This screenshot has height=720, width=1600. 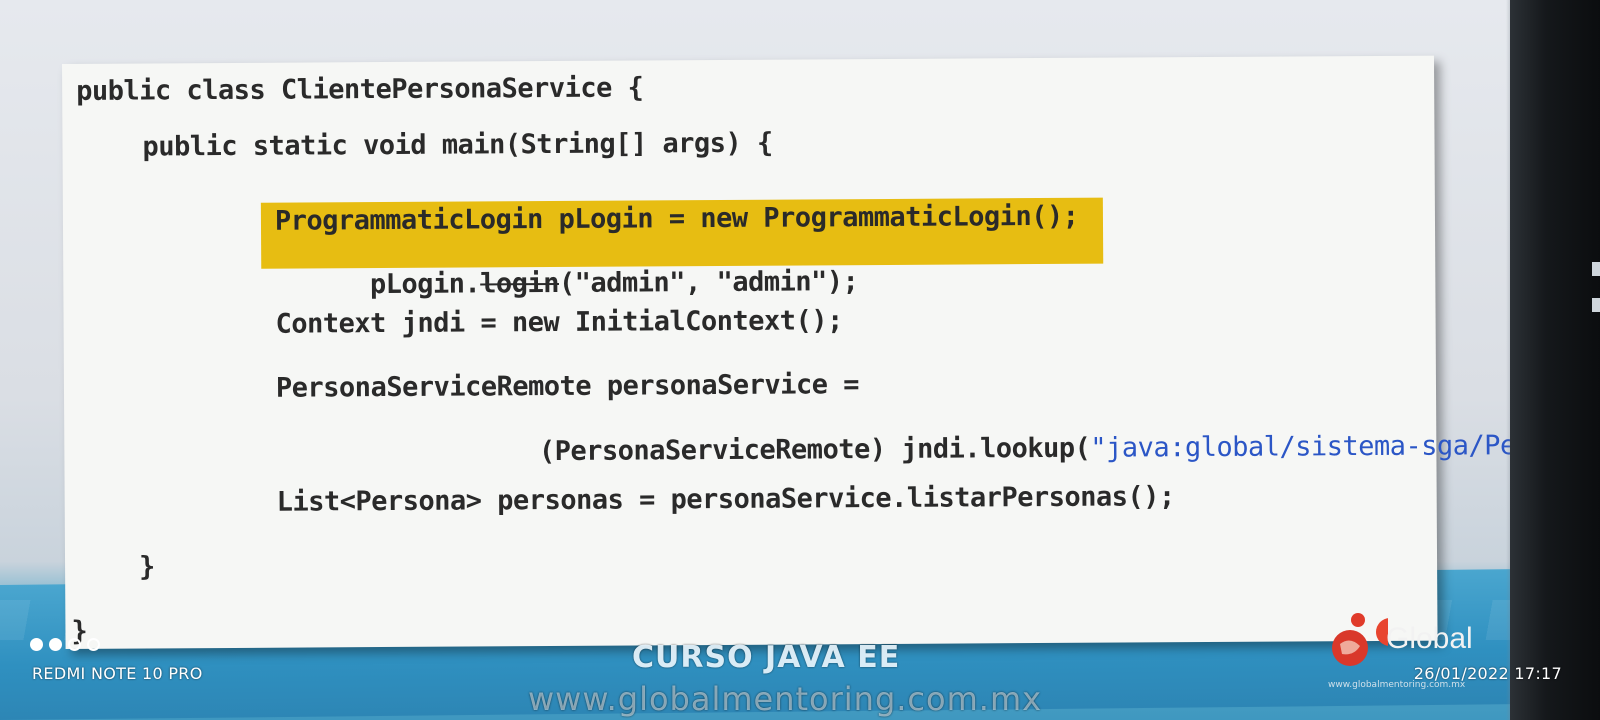 I want to click on monitor-bezel, so click(x=1555, y=360).